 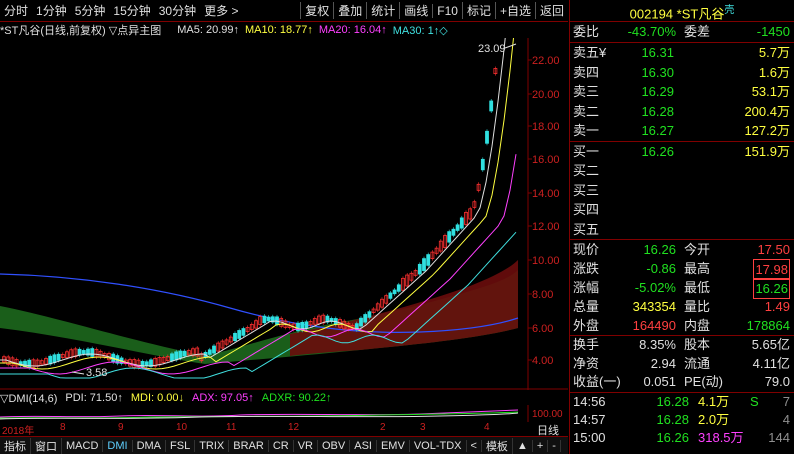 I want to click on buy-level-label: 买五, so click(x=586, y=229).